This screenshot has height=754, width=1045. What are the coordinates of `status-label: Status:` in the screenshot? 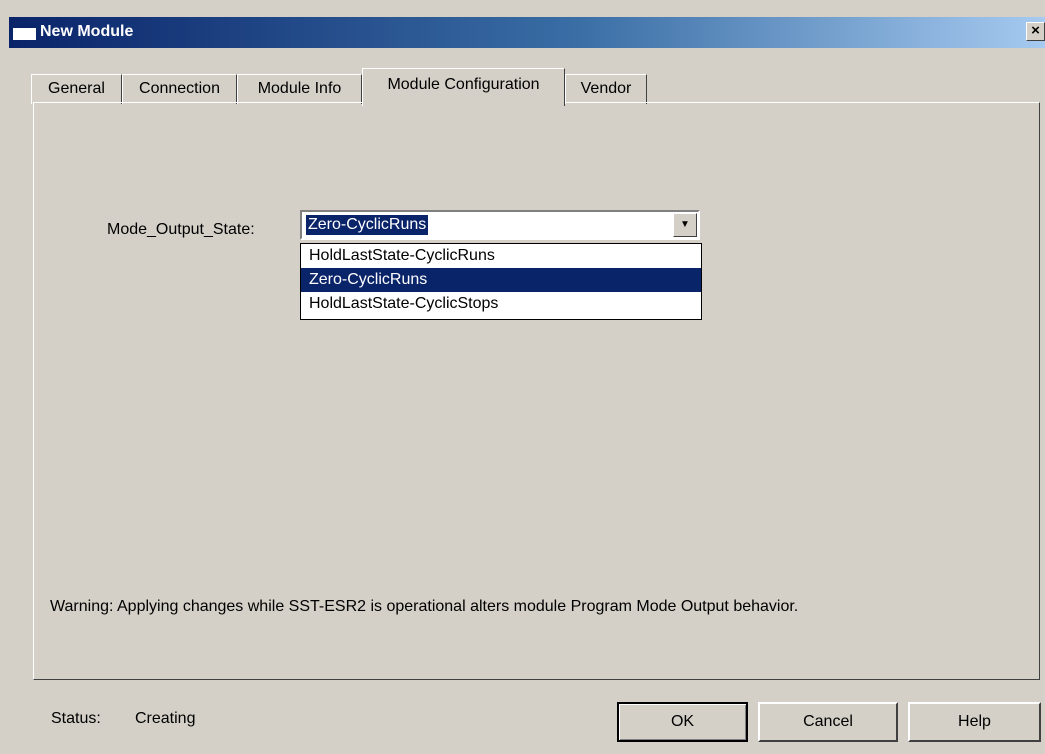 It's located at (76, 718).